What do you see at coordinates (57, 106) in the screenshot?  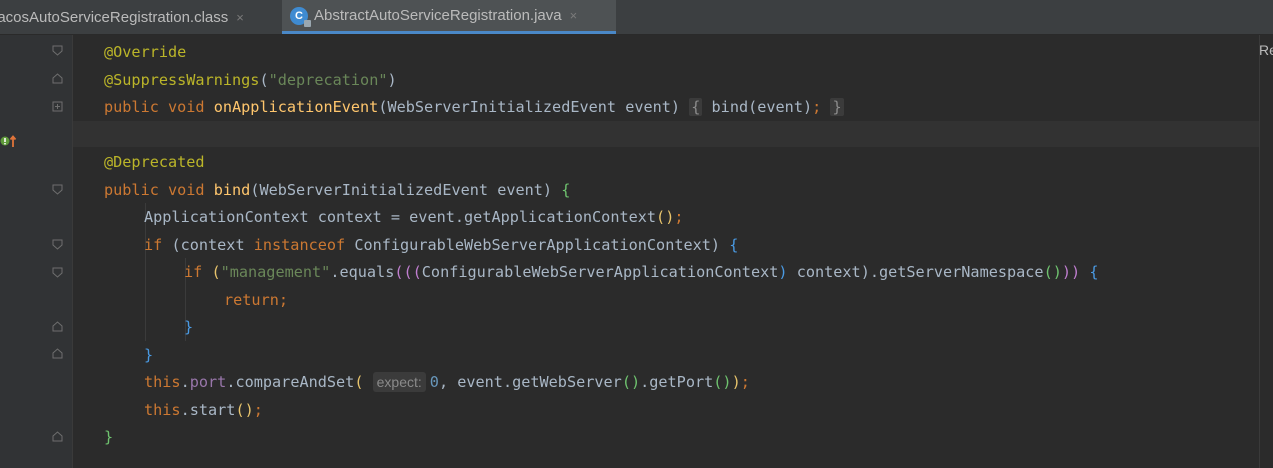 I see `fold-expand-icon` at bounding box center [57, 106].